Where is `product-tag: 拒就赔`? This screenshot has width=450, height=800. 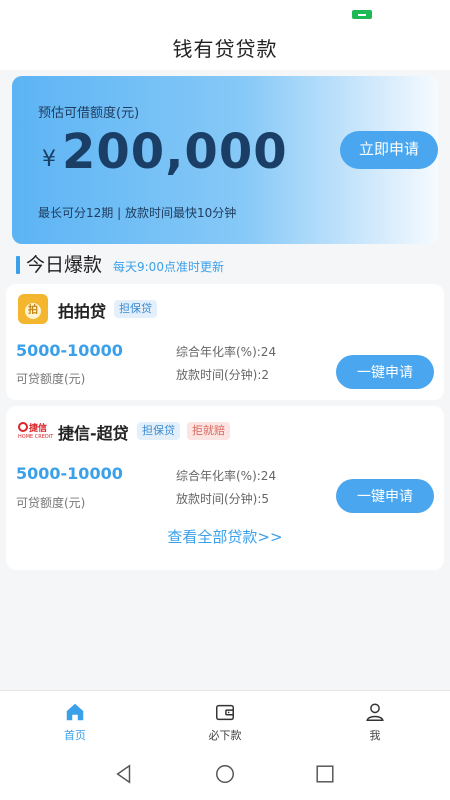
product-tag: 拒就赔 is located at coordinates (208, 431).